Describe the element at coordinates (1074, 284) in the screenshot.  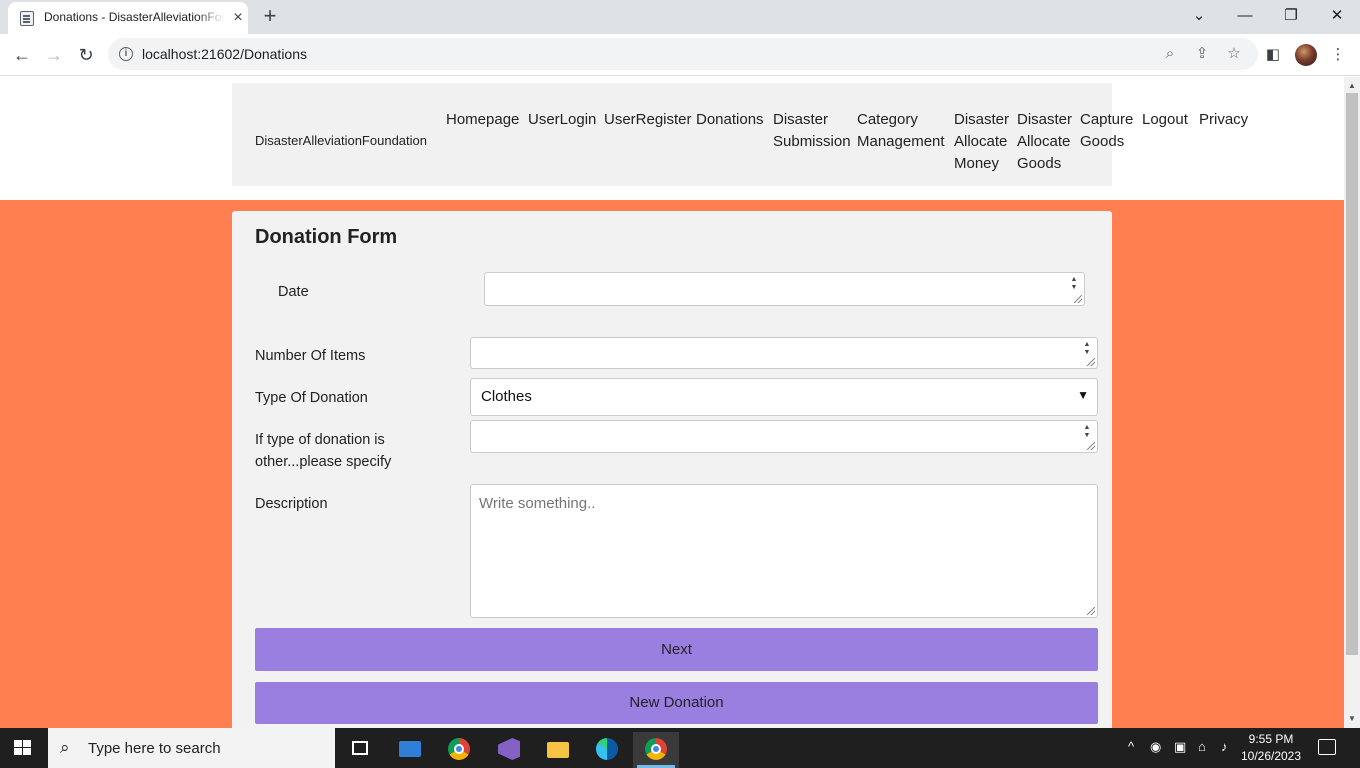
I see `date-spinner-icon: ▲ ▼` at that location.